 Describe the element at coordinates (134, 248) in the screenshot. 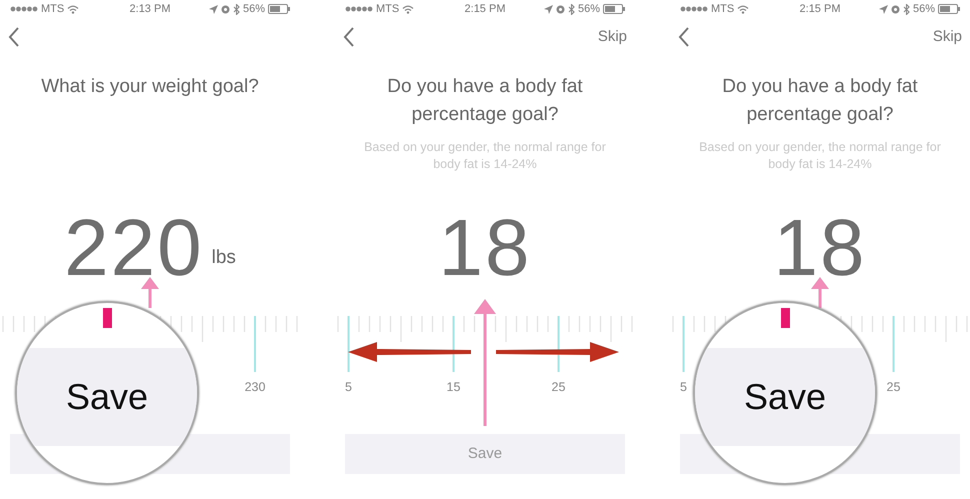

I see `goal-value: 220` at that location.